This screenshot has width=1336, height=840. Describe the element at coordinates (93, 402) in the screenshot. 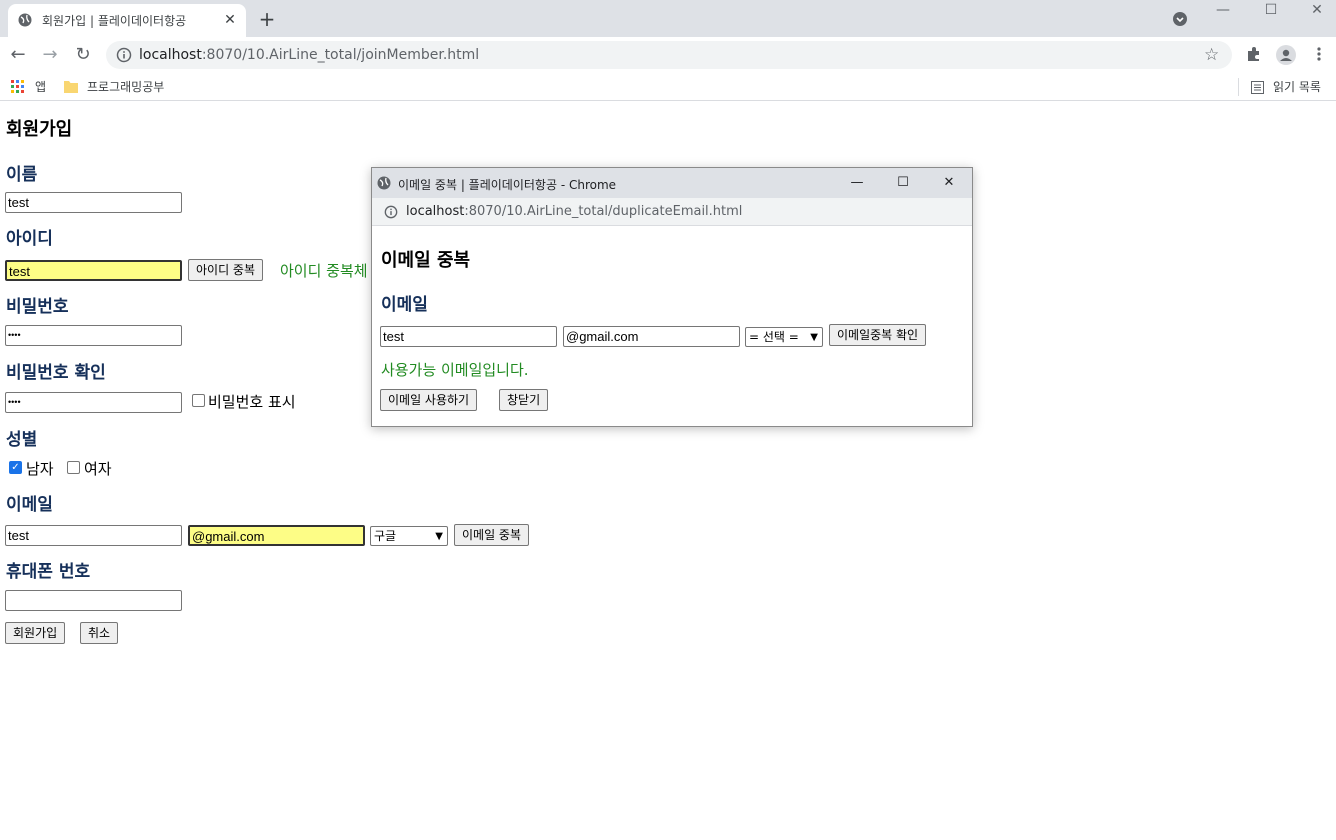

I see `password-confirm-input: ••••` at that location.